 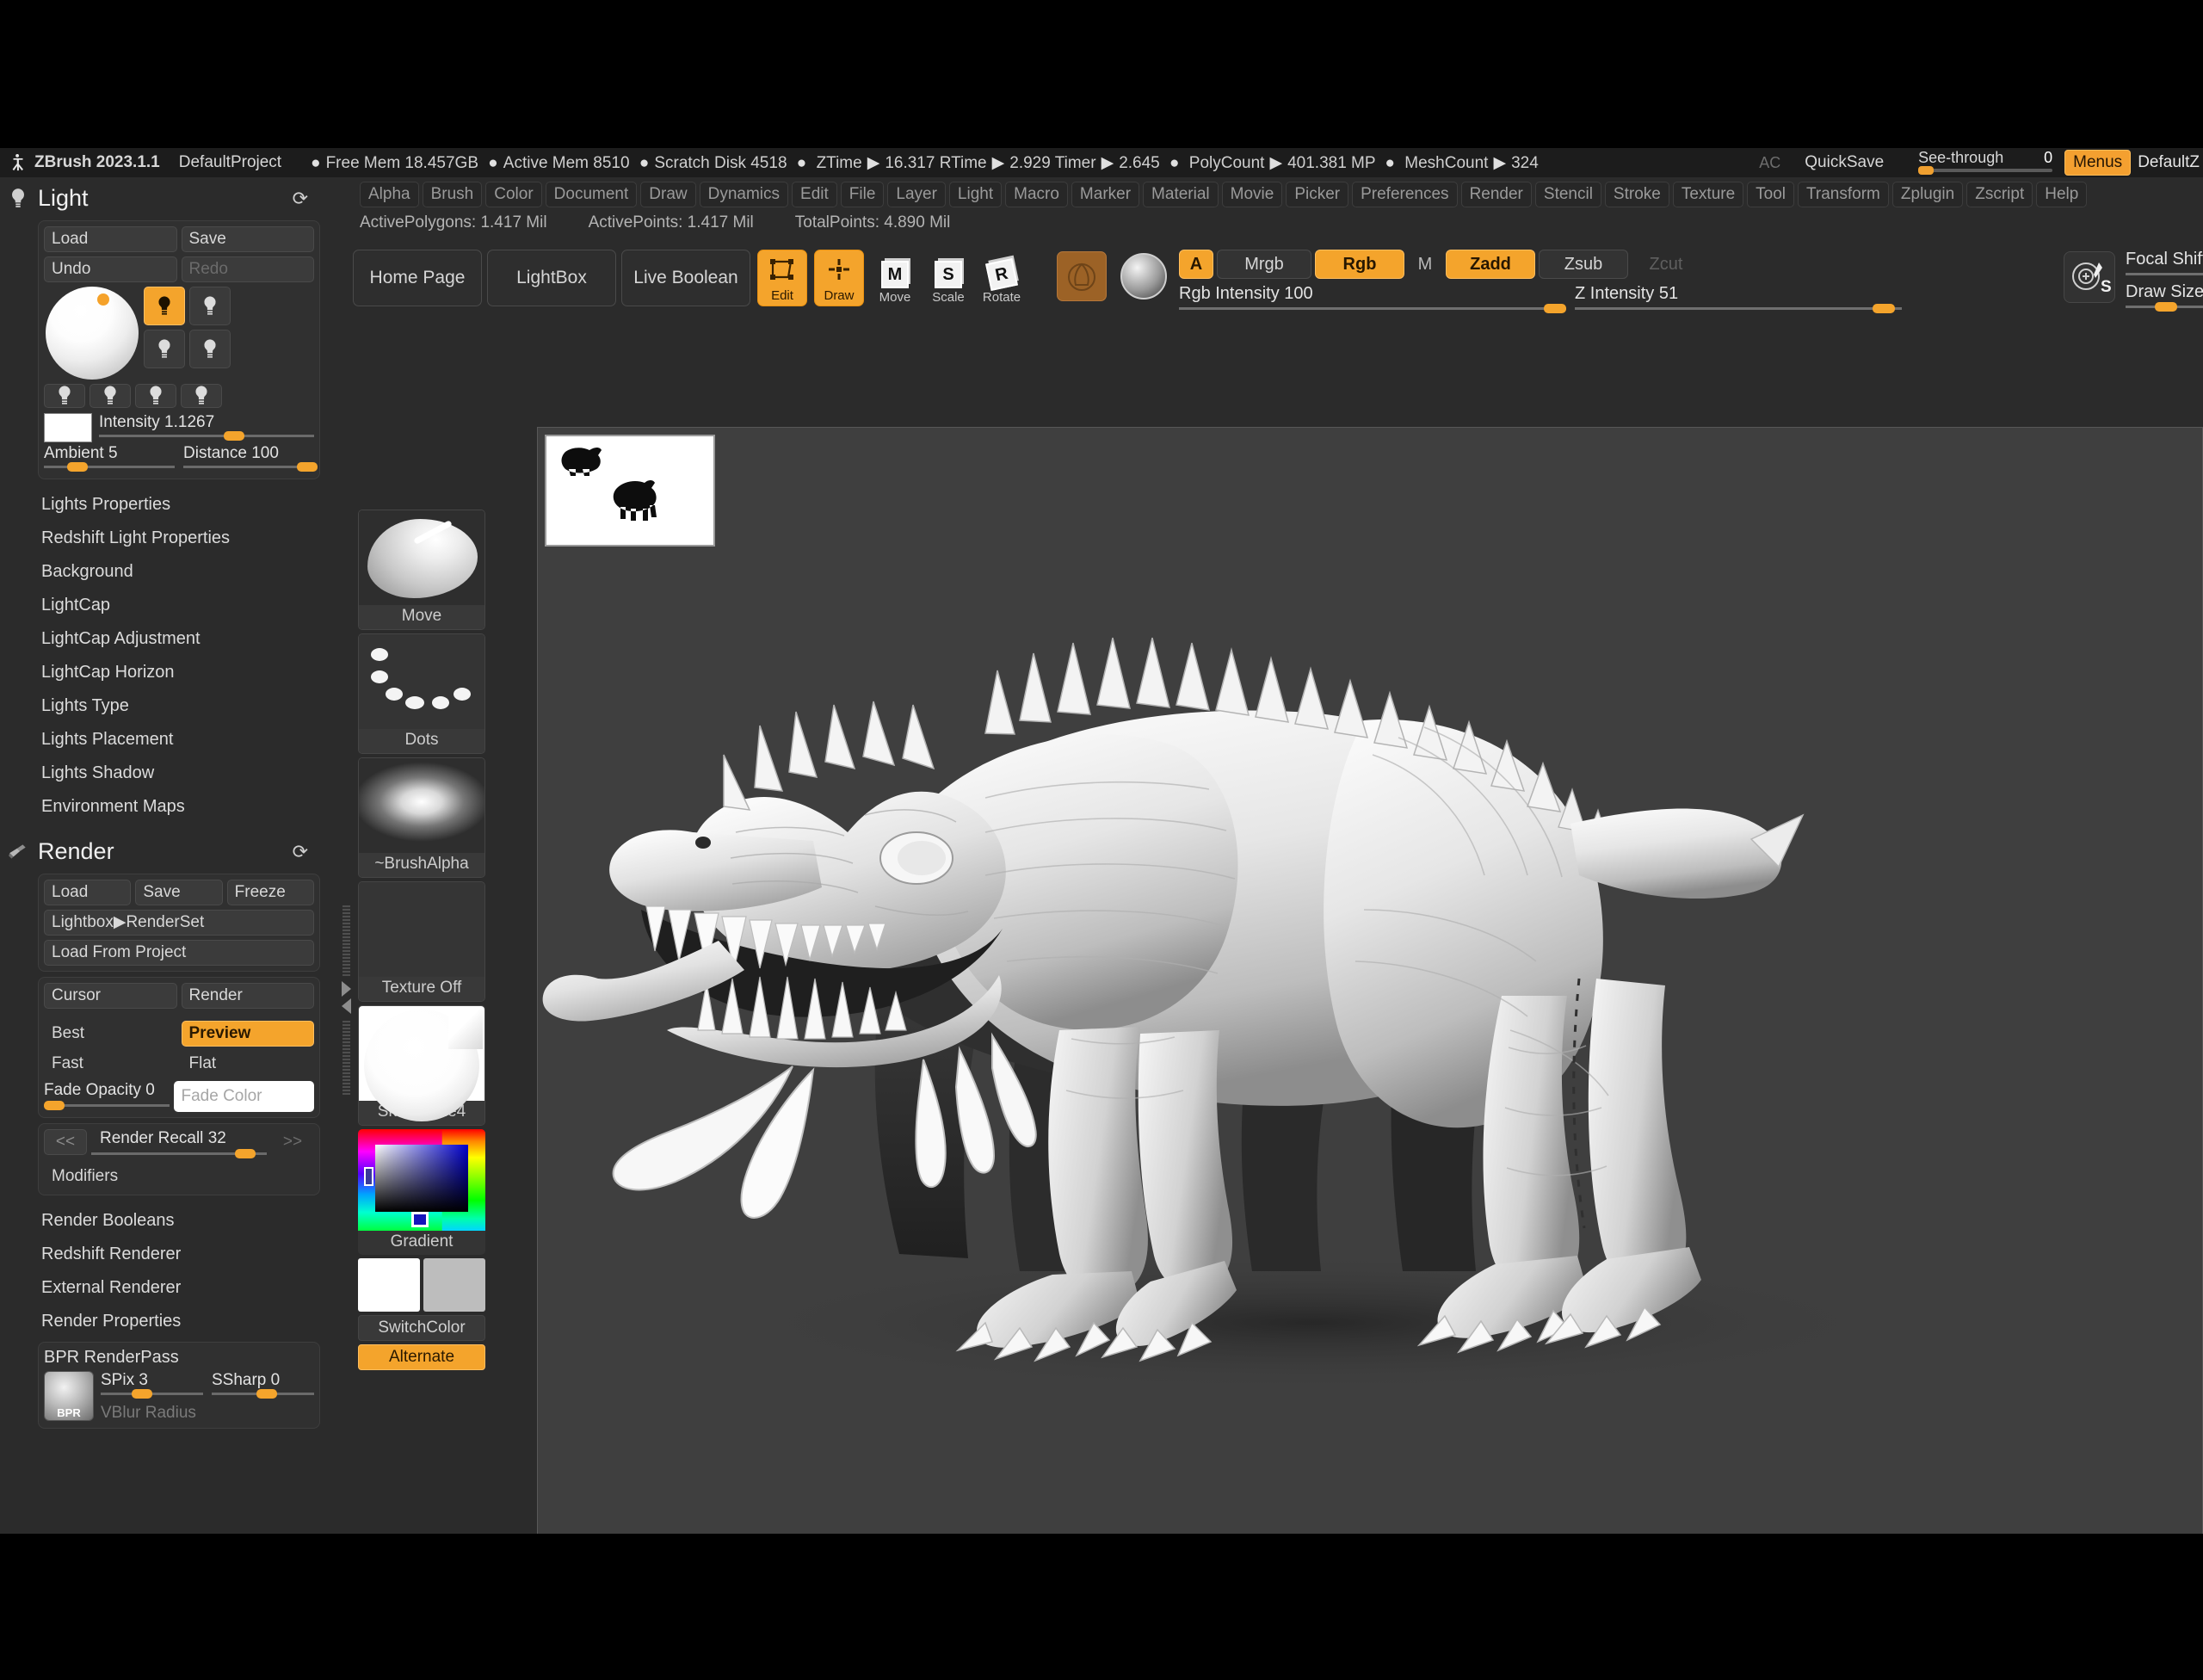 What do you see at coordinates (2165, 262) in the screenshot?
I see `focal-shift-slider: Focal Shift 0` at bounding box center [2165, 262].